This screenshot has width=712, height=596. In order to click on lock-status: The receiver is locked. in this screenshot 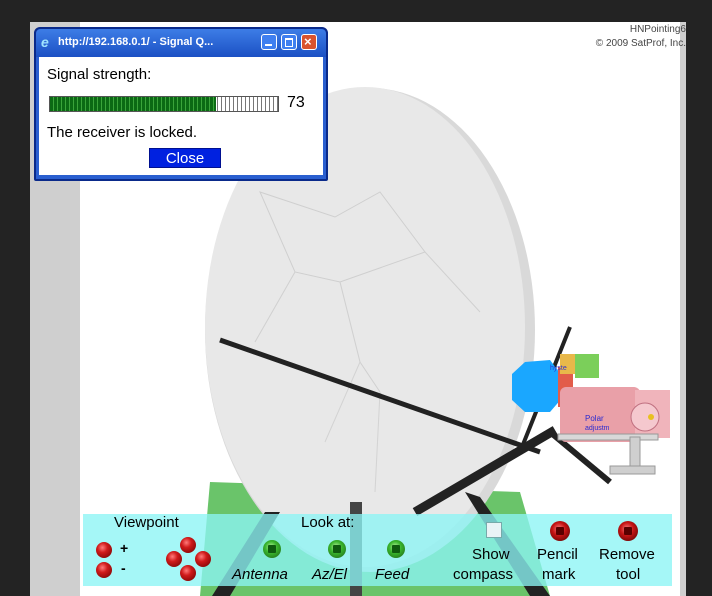, I will do `click(122, 132)`.